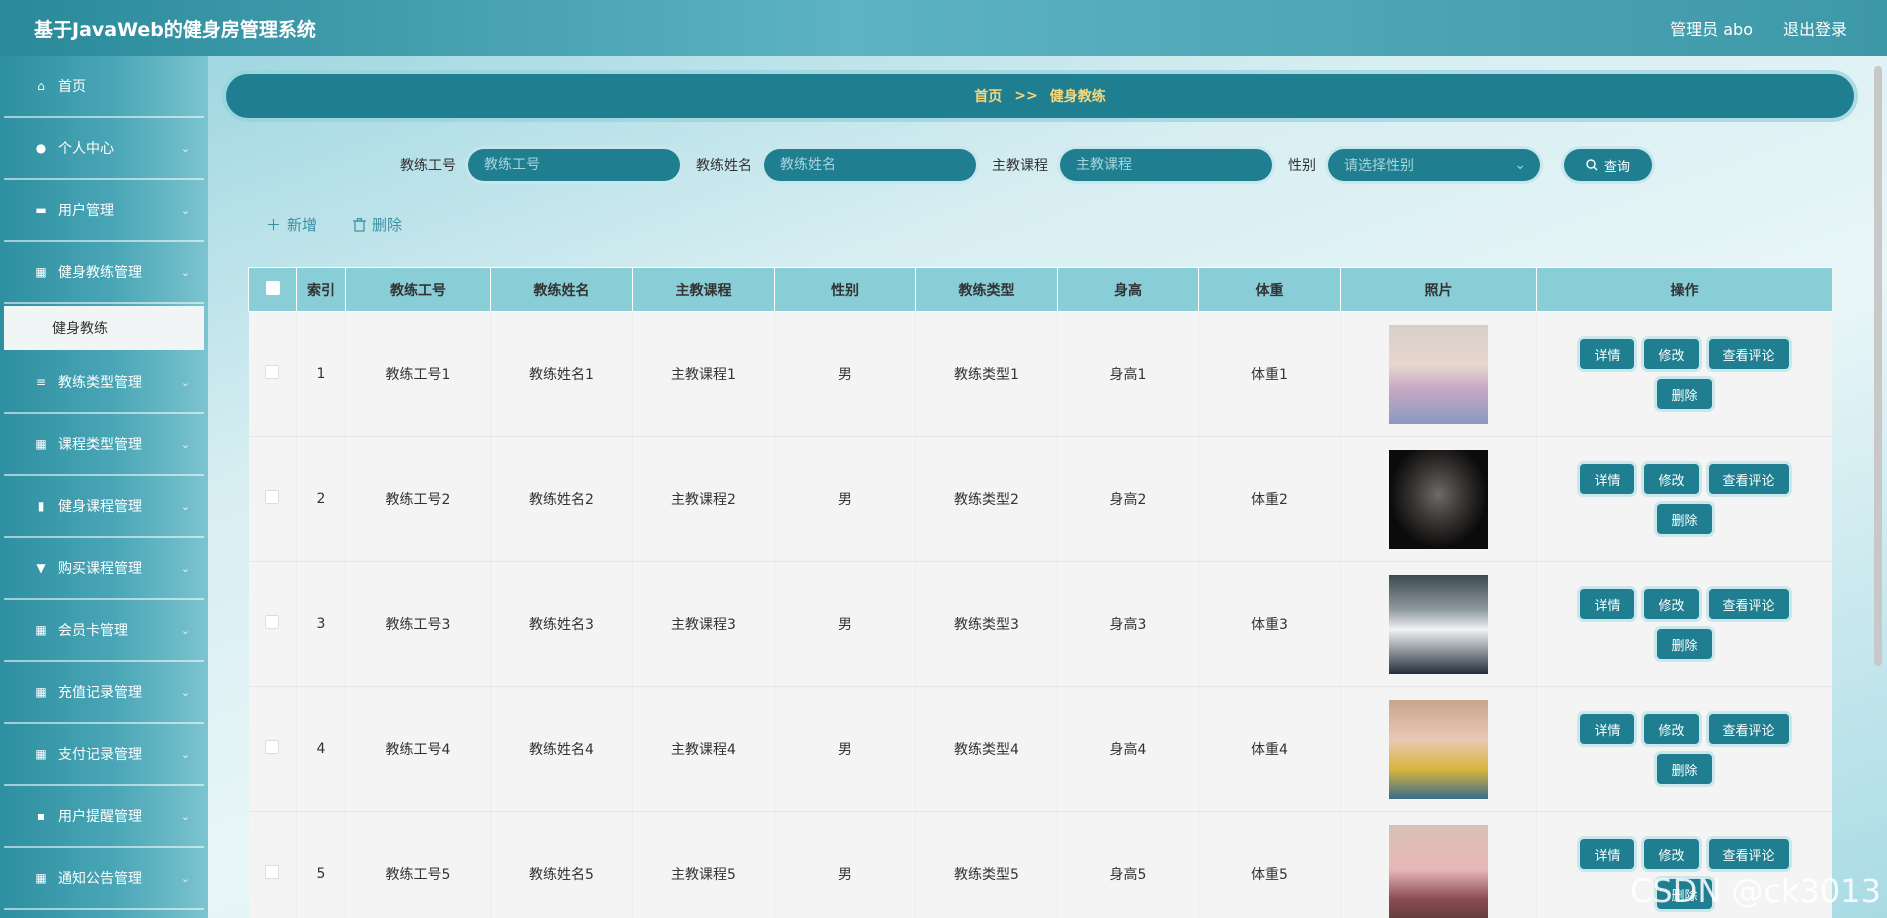 The image size is (1887, 918). I want to click on sidebar-item-label: 课程类型管理, so click(100, 445).